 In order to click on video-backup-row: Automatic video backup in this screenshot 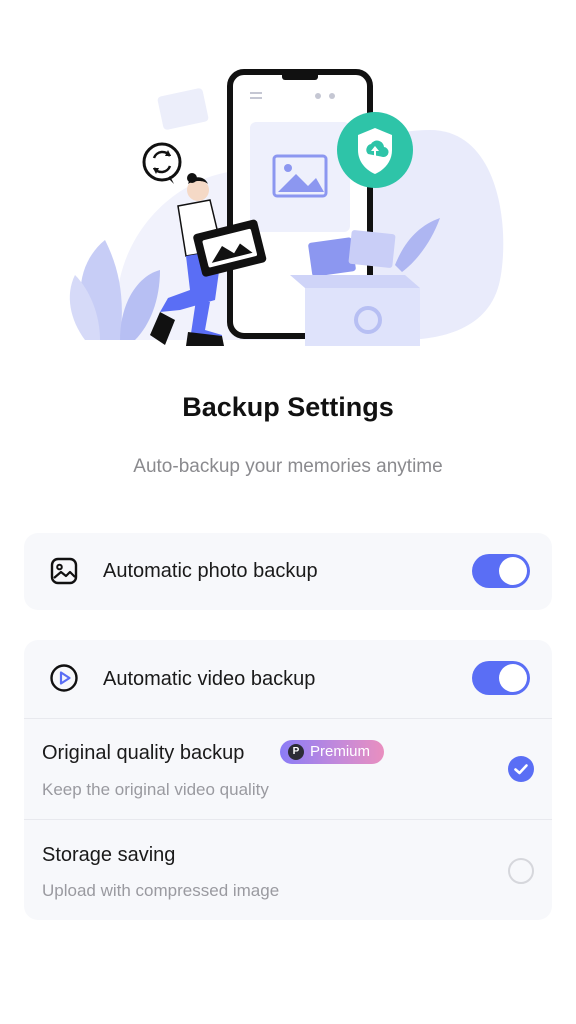, I will do `click(288, 679)`.